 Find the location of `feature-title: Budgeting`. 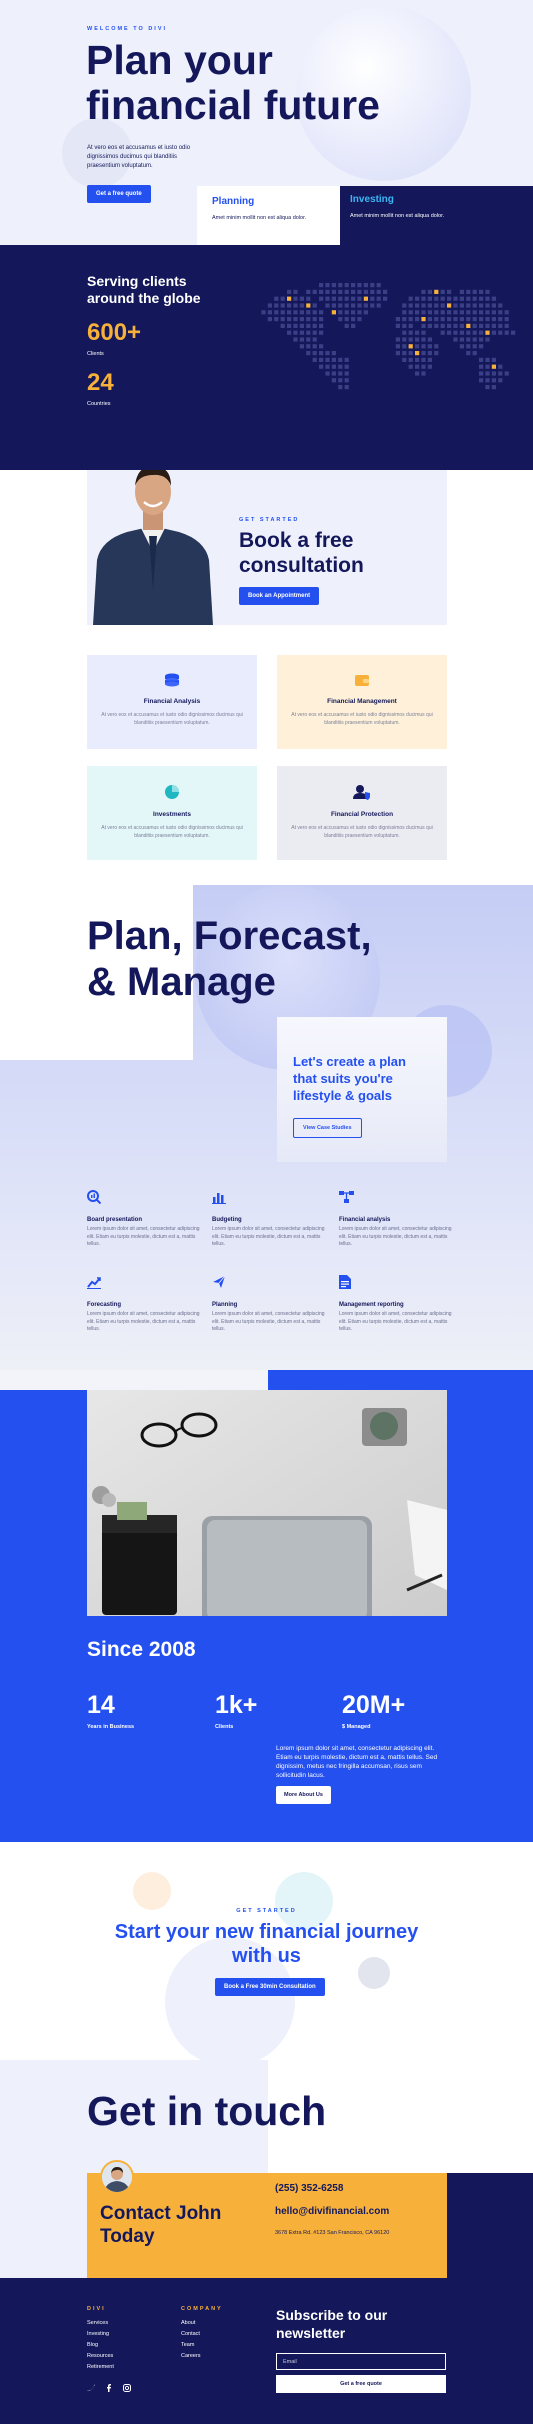

feature-title: Budgeting is located at coordinates (227, 1220).